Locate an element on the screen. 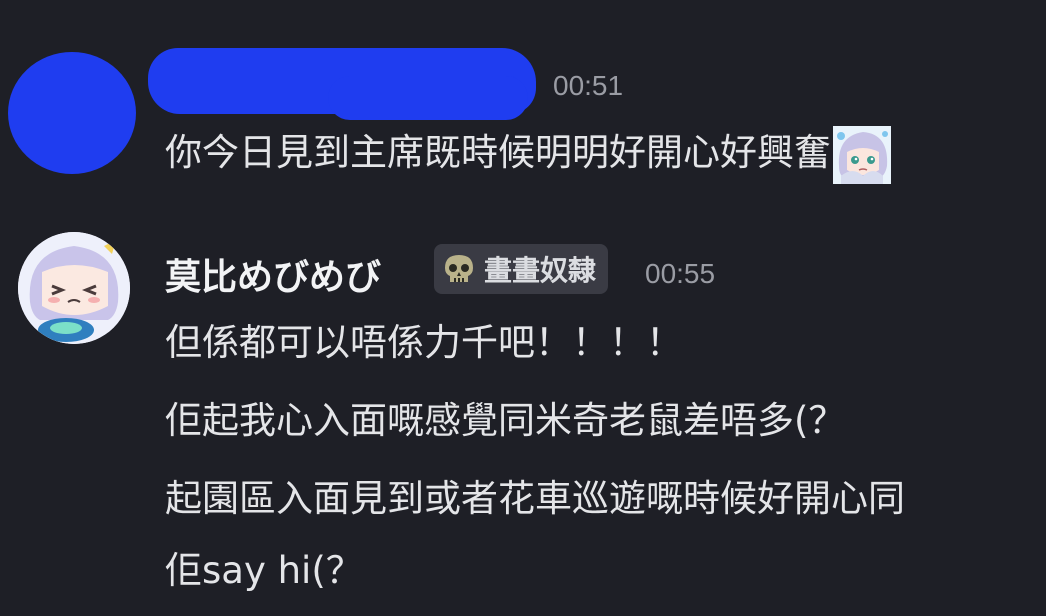 This screenshot has width=1046, height=616. anime-character-avatar-icon is located at coordinates (74, 288).